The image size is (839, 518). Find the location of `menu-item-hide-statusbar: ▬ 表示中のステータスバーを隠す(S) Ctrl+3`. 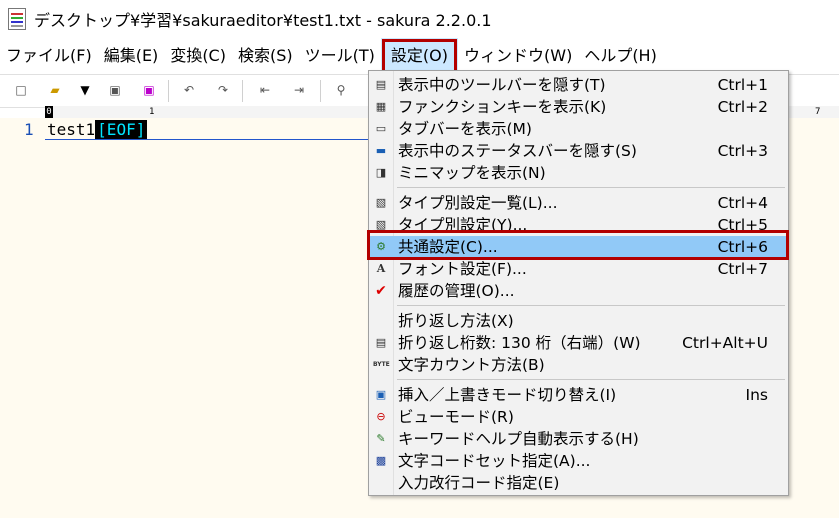

menu-item-hide-statusbar: ▬ 表示中のステータスバーを隠す(S) Ctrl+3 is located at coordinates (578, 151).